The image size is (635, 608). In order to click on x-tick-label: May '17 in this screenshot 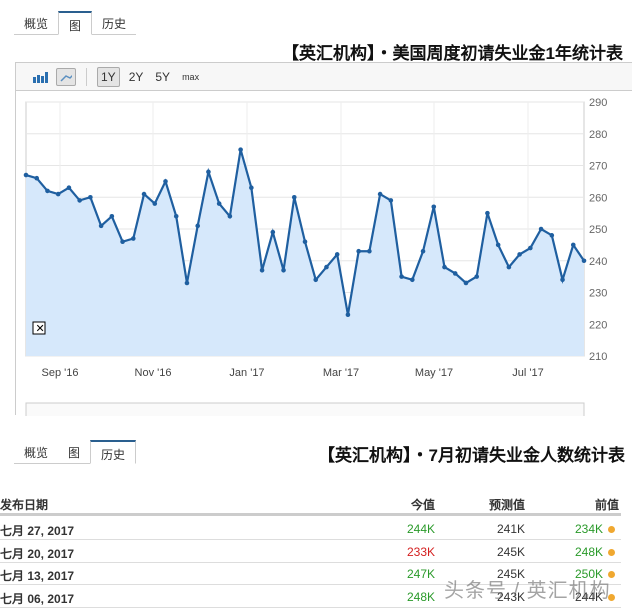, I will do `click(434, 373)`.